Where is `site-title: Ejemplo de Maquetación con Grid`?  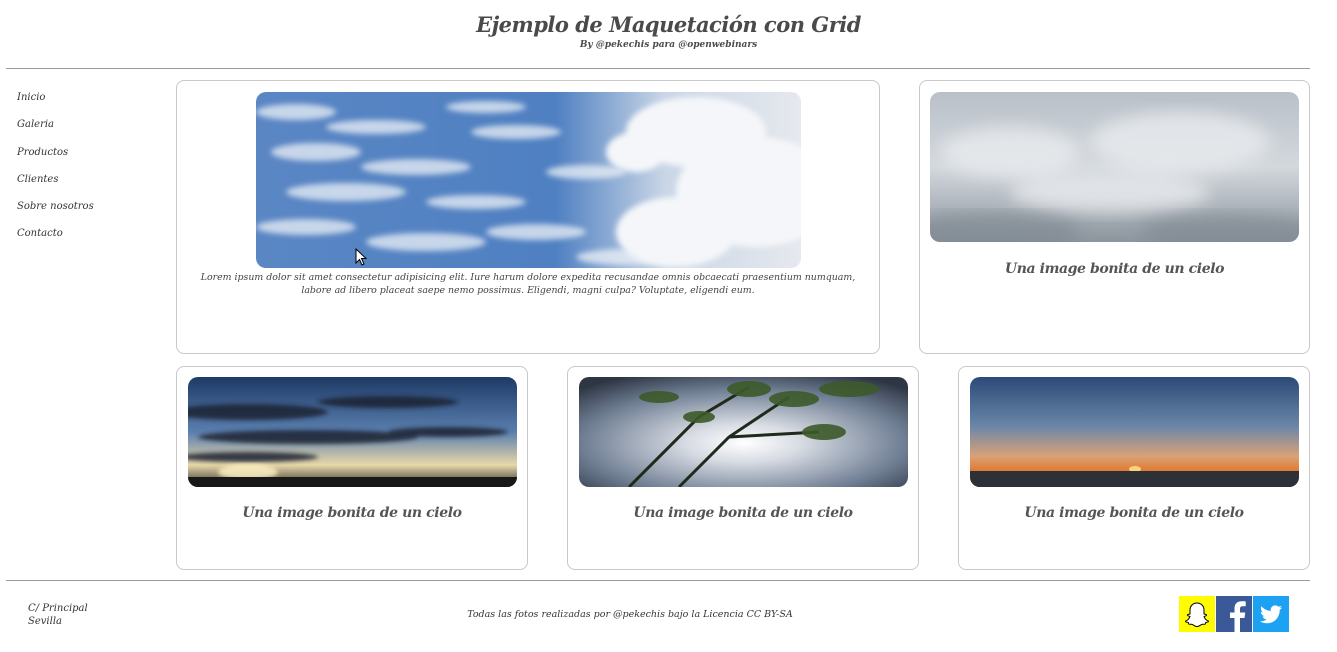 site-title: Ejemplo de Maquetación con Grid is located at coordinates (668, 24).